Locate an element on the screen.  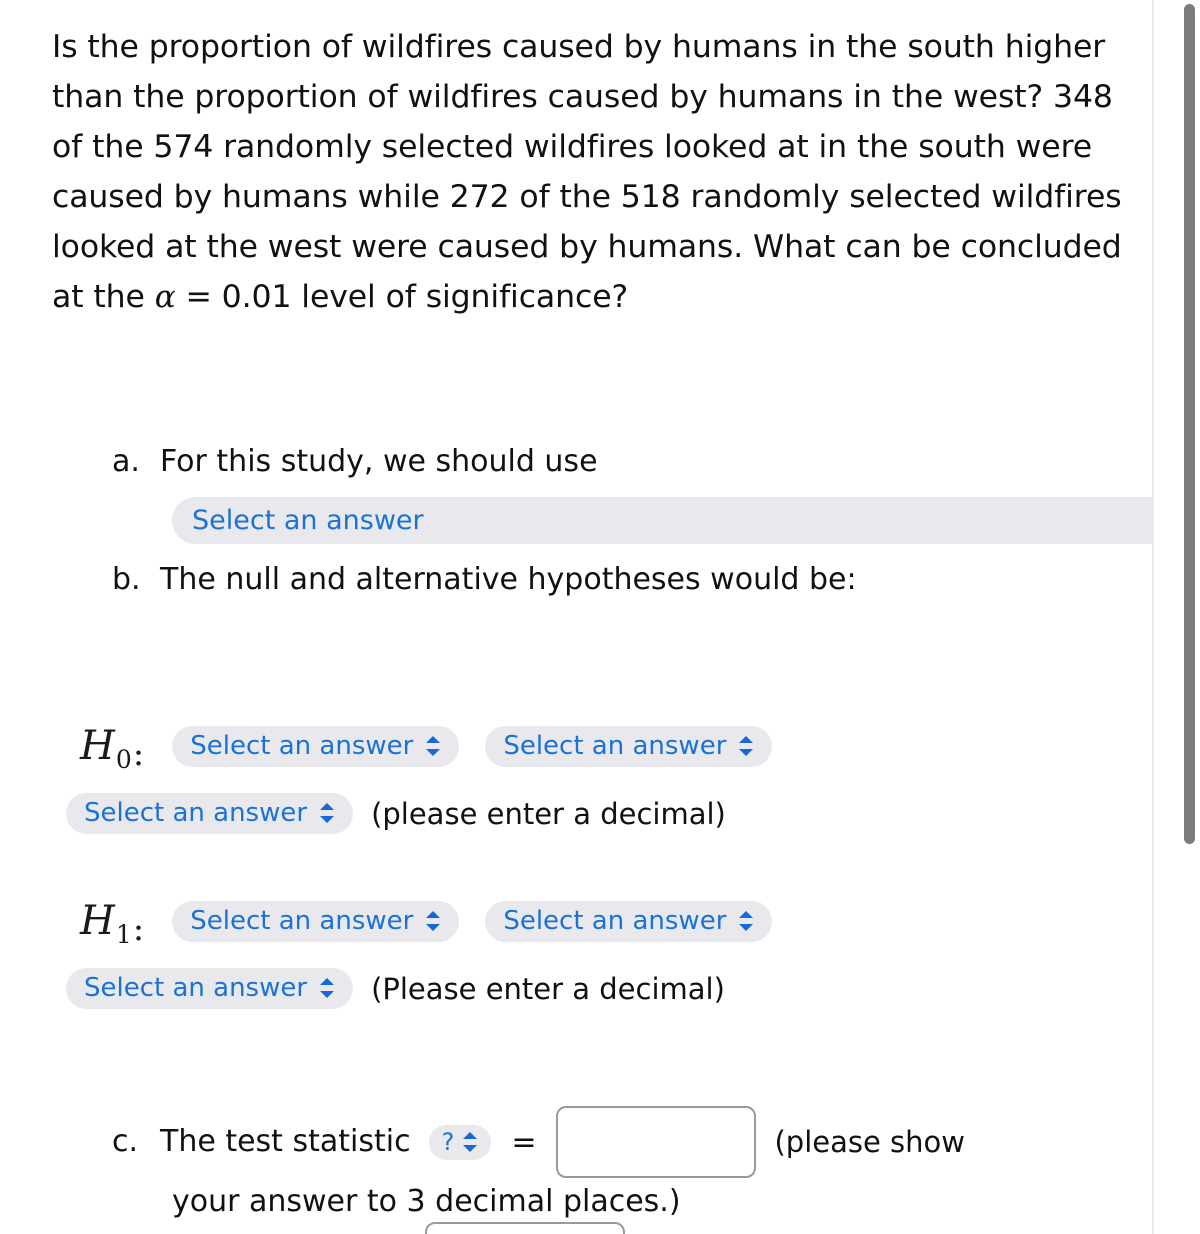
part-c-label: c. The test statistic is located at coordinates (261, 1142).